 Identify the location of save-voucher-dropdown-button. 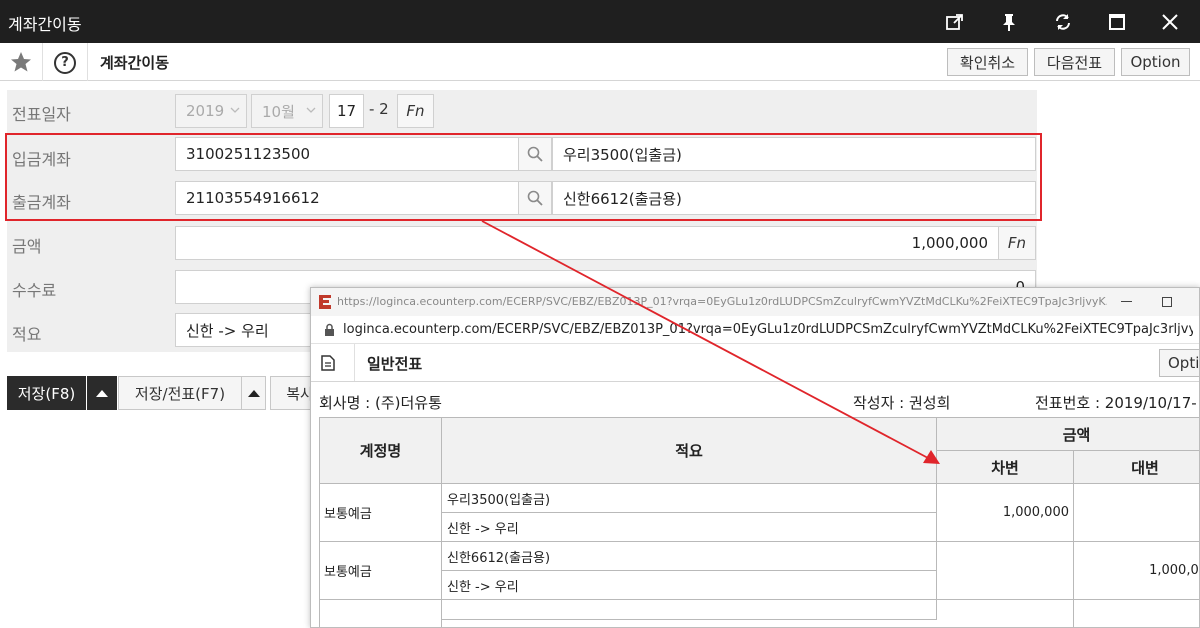
(253, 393).